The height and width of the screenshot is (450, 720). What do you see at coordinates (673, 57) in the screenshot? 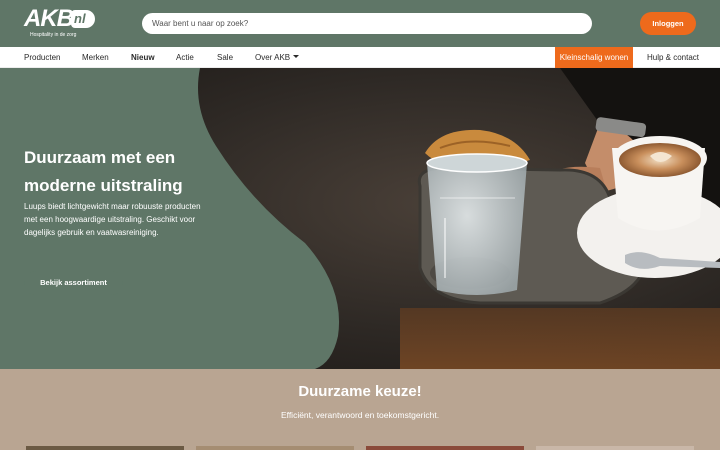
I see `nav-item-hulp-contact: Hulp & contact` at bounding box center [673, 57].